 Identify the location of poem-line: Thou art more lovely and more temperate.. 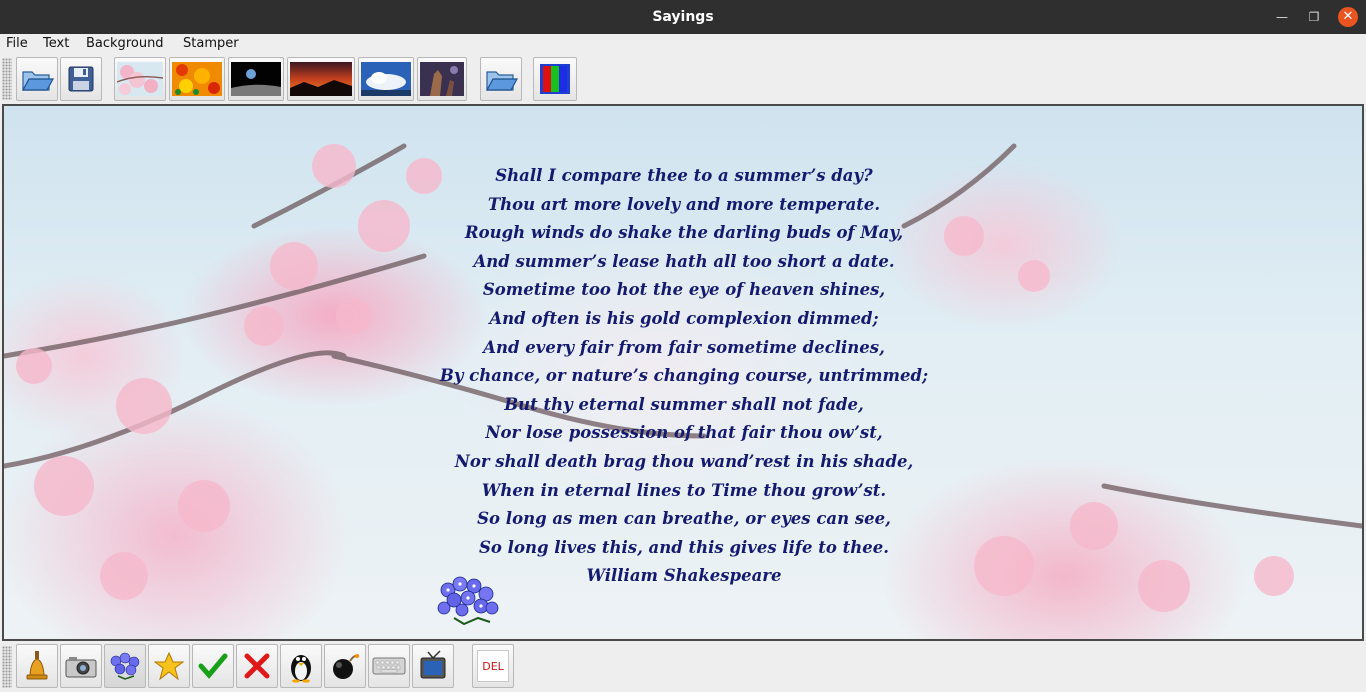
(684, 204).